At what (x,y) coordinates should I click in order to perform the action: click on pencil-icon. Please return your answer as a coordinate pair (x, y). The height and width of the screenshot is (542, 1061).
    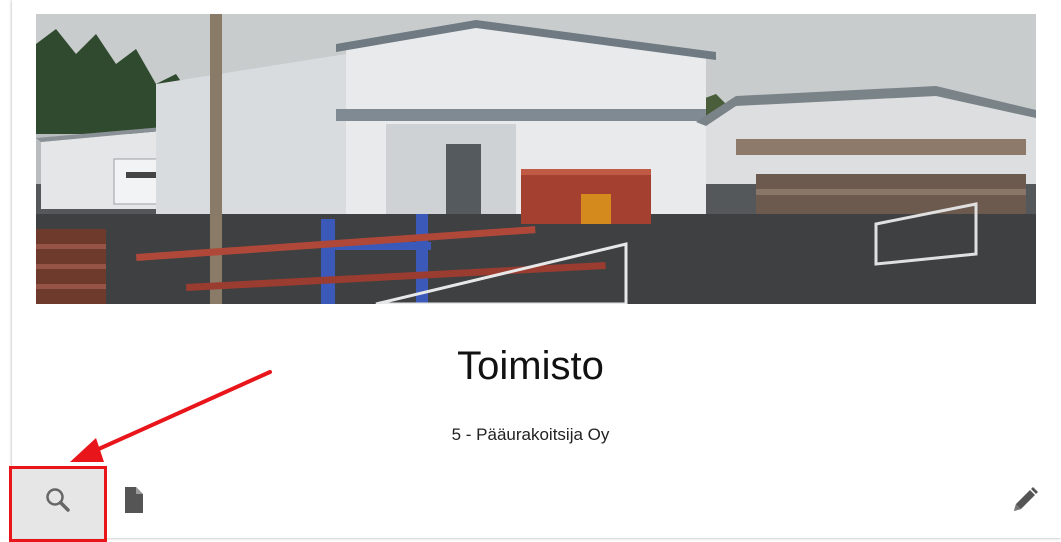
    Looking at the image, I should click on (1025, 502).